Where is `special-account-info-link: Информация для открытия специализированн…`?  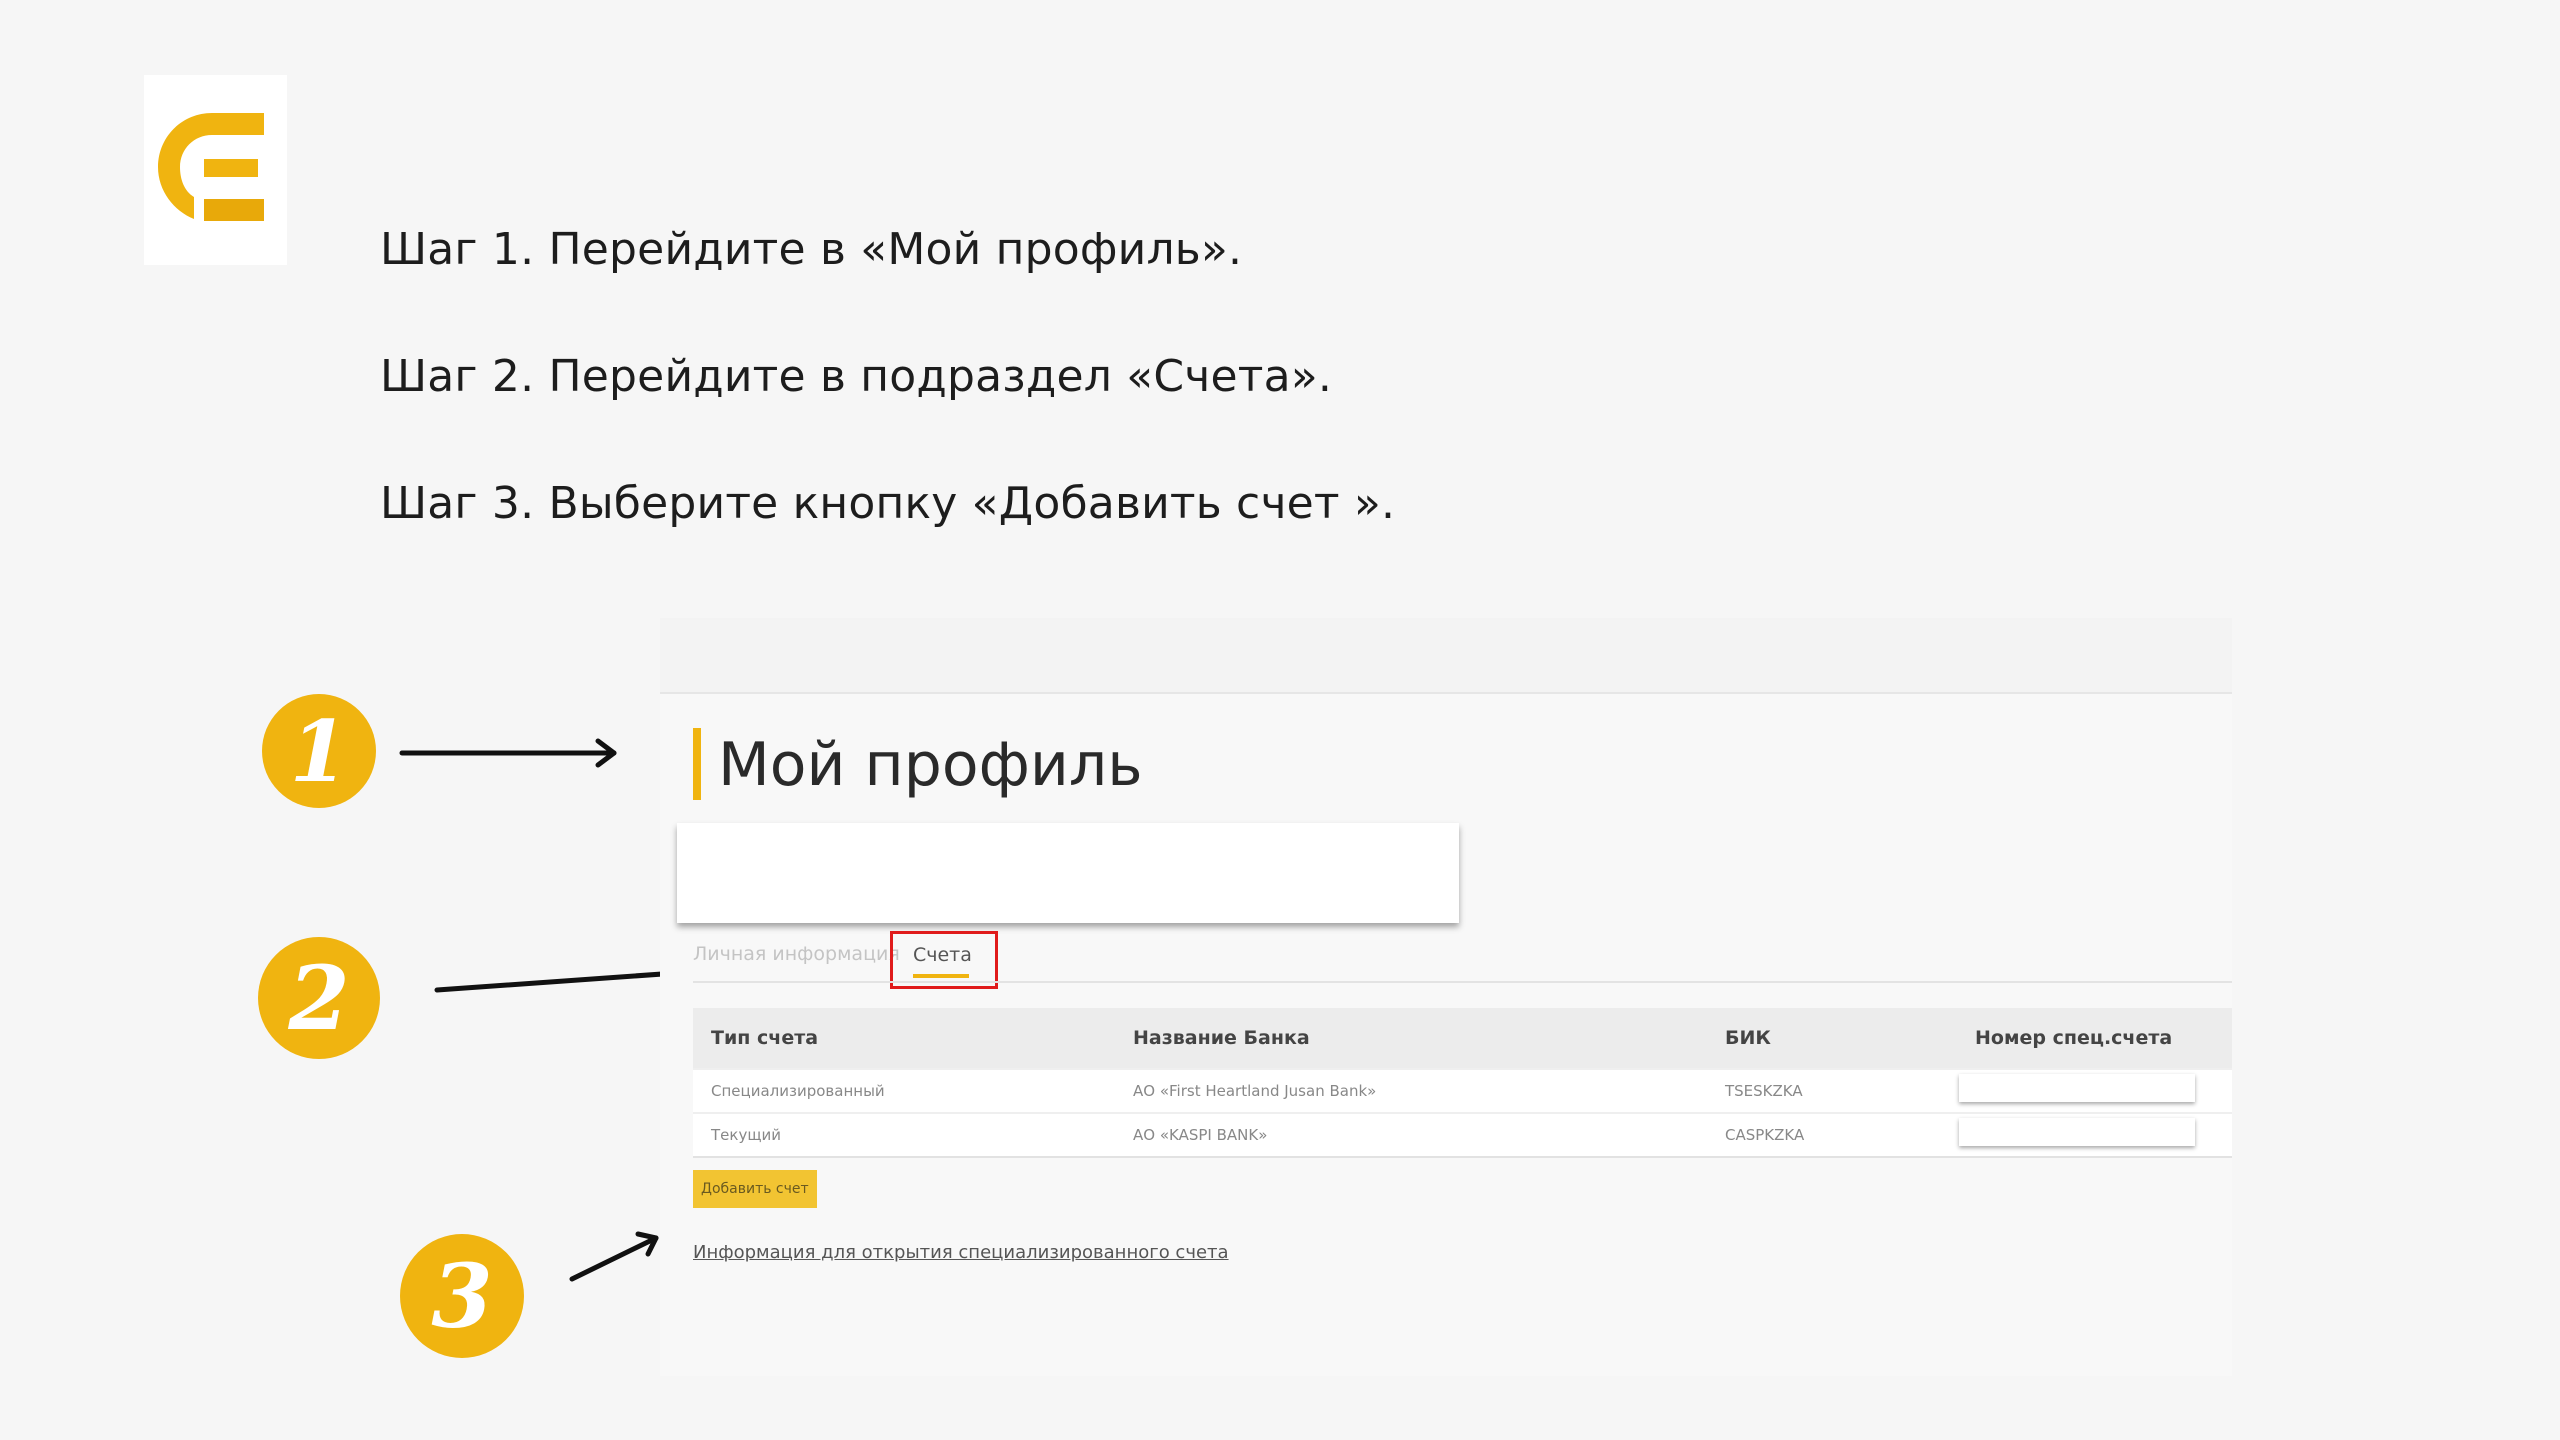
special-account-info-link: Информация для открытия специализированн… is located at coordinates (961, 1252).